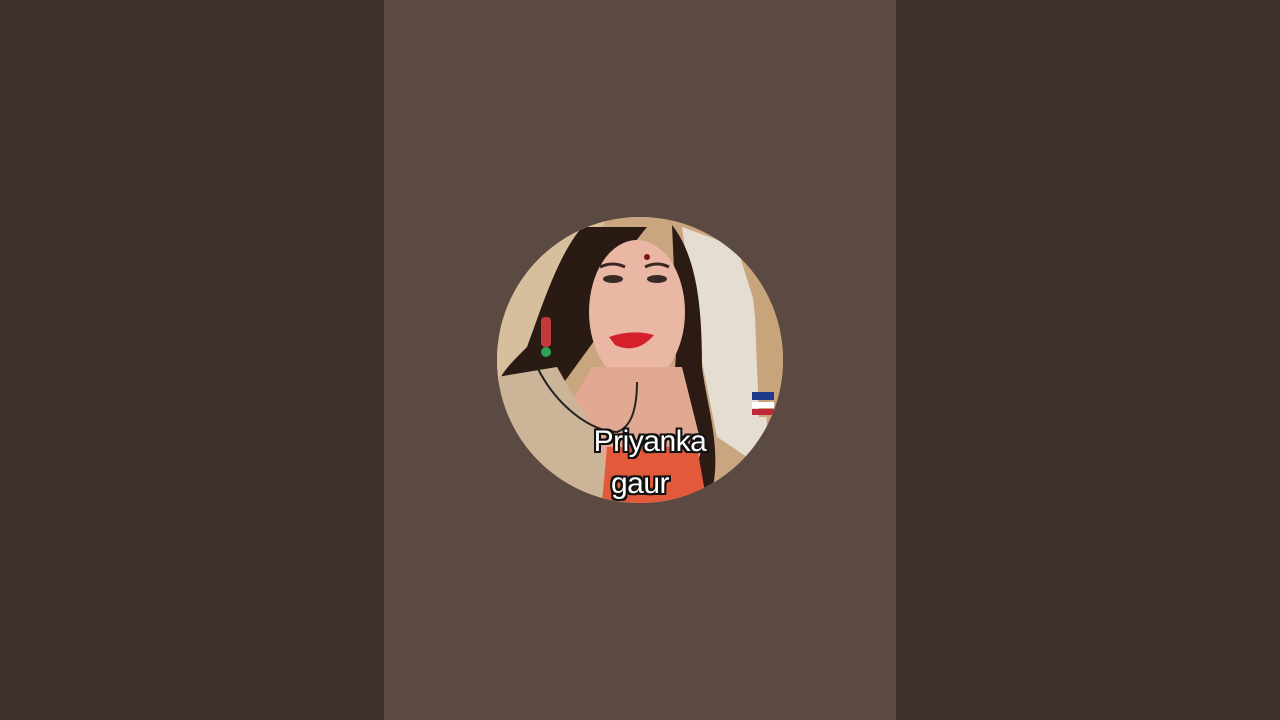 This screenshot has width=1280, height=720. I want to click on avatar-photo, so click(640, 360).